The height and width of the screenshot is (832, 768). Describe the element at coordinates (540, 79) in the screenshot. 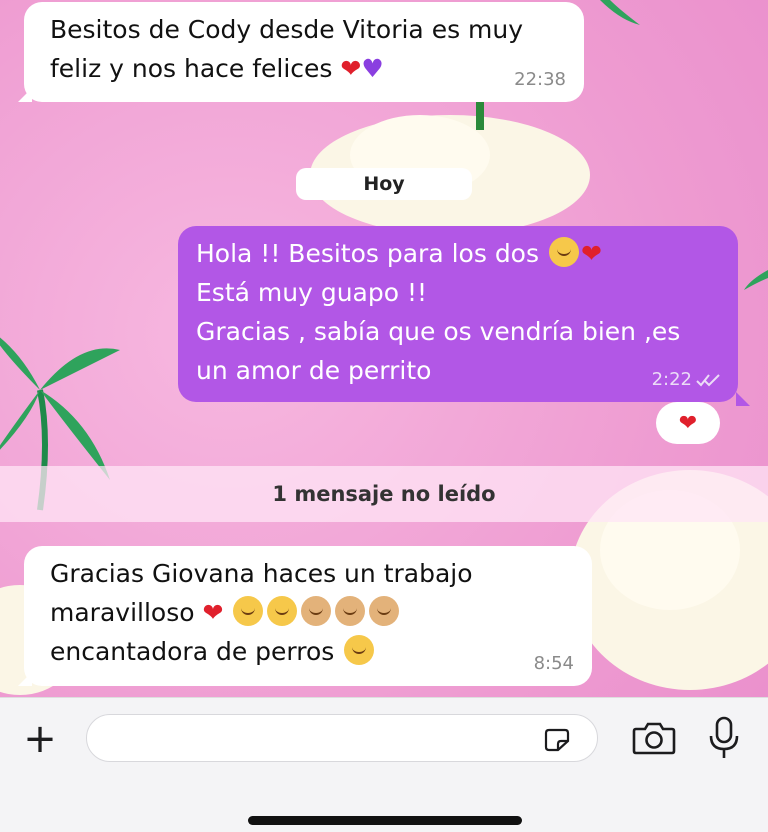

I see `message-time: 22:38` at that location.